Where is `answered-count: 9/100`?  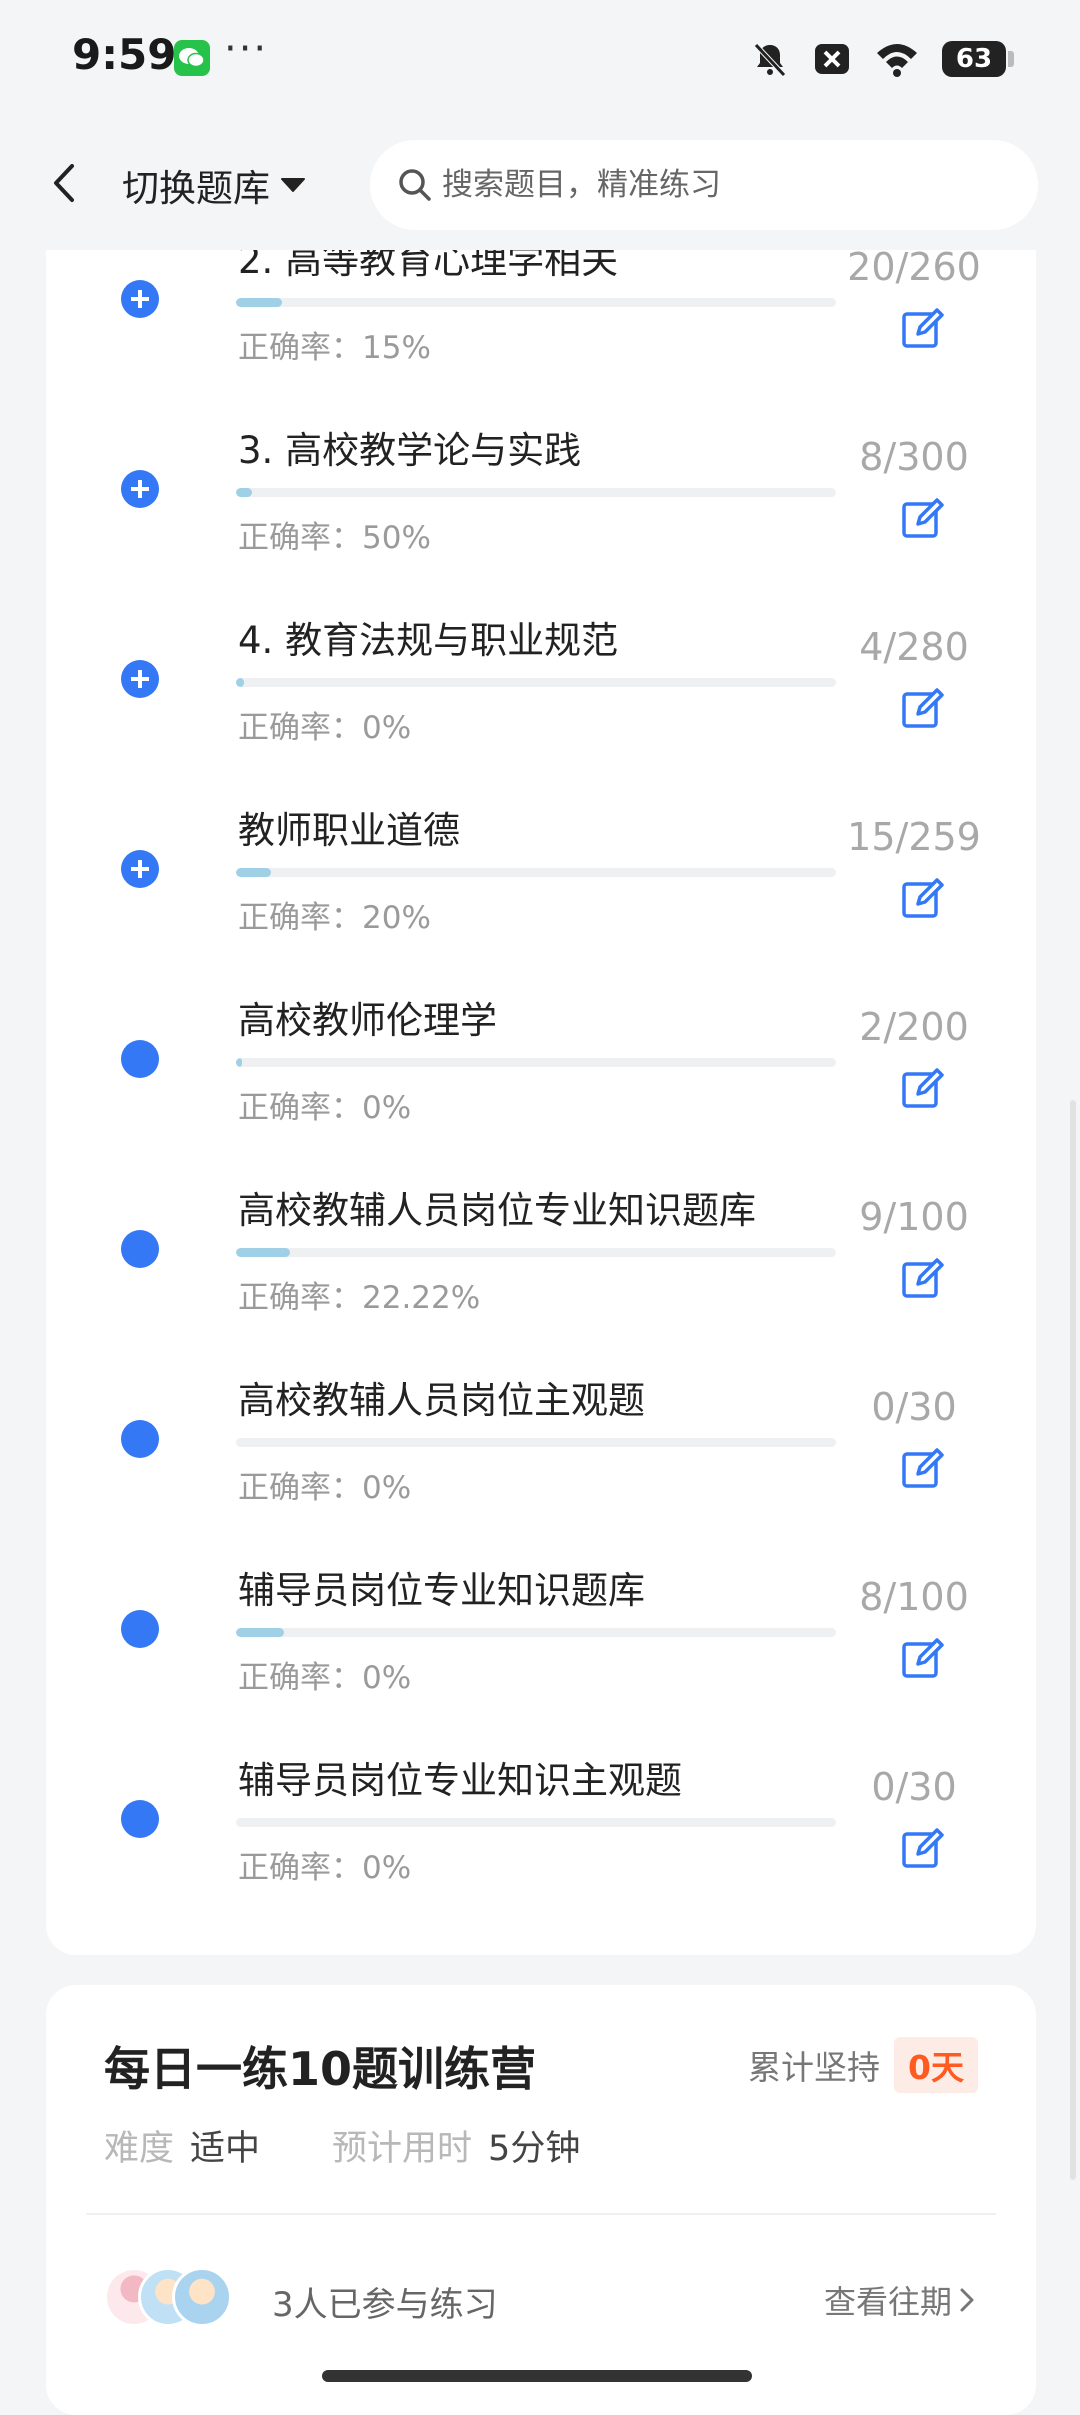
answered-count: 9/100 is located at coordinates (914, 1217).